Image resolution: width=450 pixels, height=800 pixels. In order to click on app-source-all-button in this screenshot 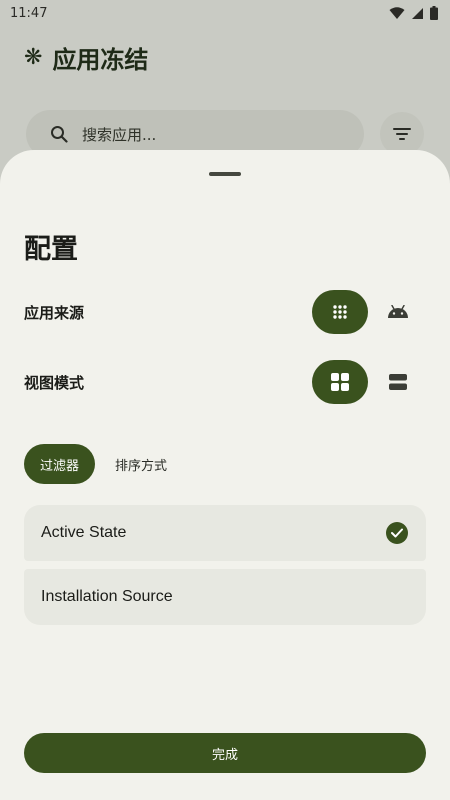, I will do `click(340, 312)`.